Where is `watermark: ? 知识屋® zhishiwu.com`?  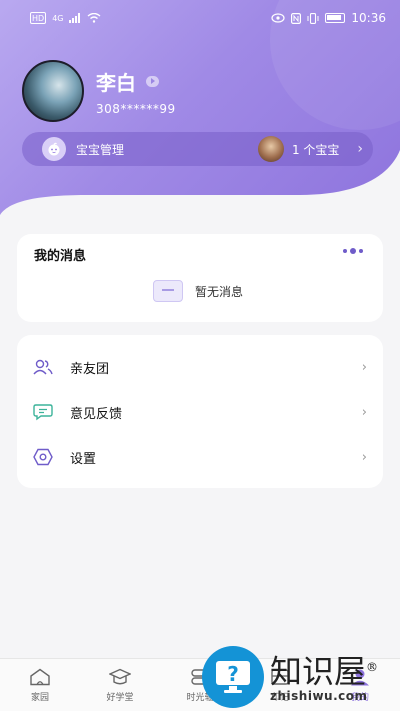 watermark: ? 知识屋® zhishiwu.com is located at coordinates (301, 676).